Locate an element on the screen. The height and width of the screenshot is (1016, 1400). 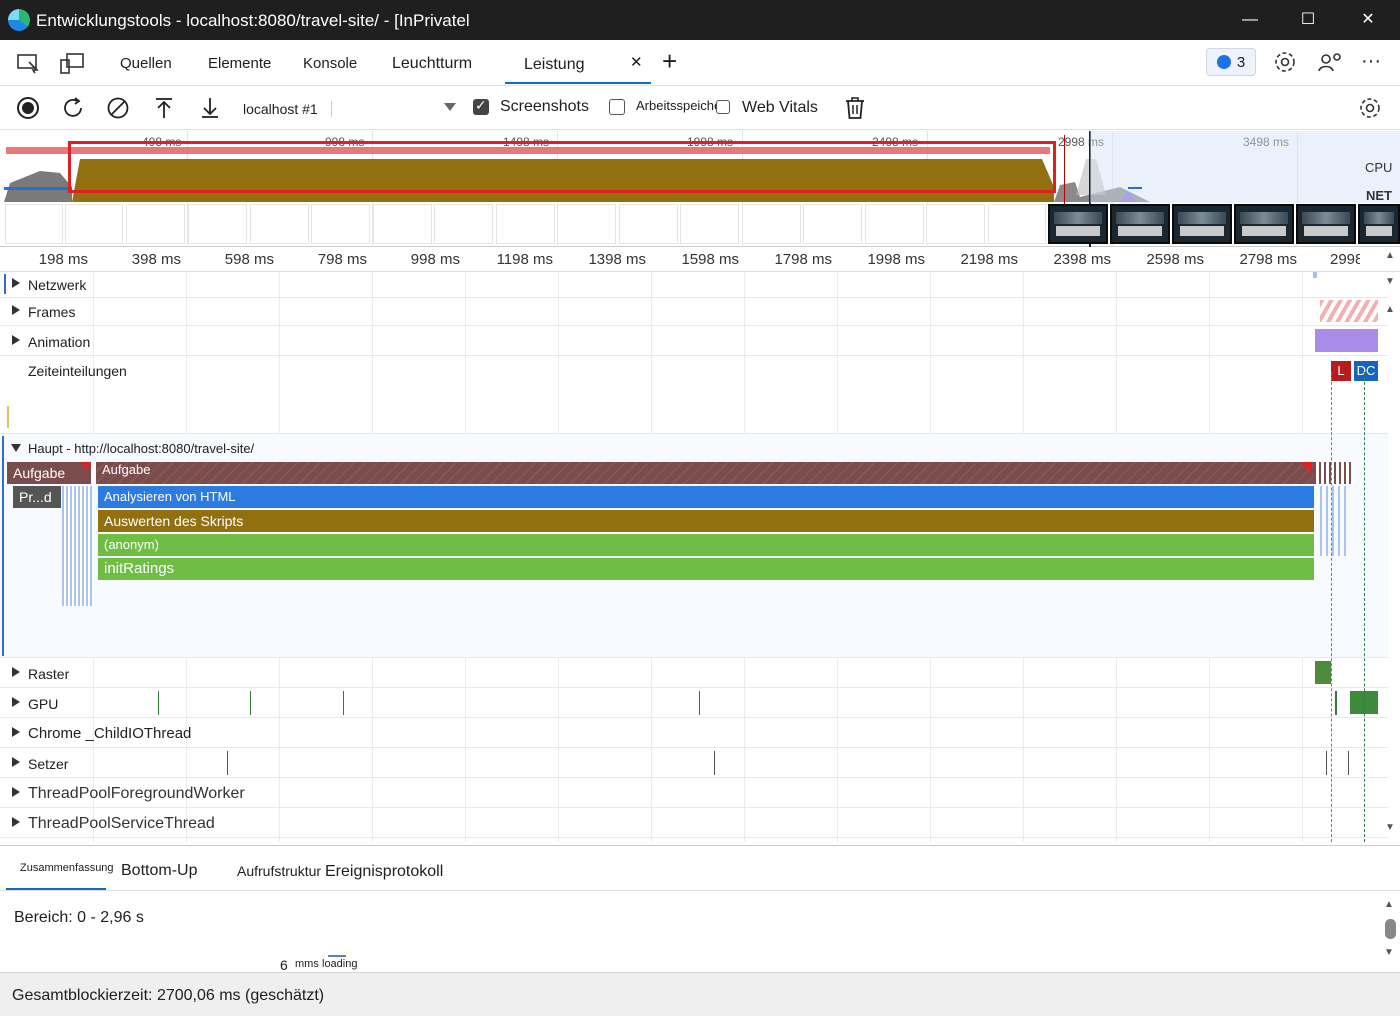
task-bar: Pr...d is located at coordinates (37, 497).